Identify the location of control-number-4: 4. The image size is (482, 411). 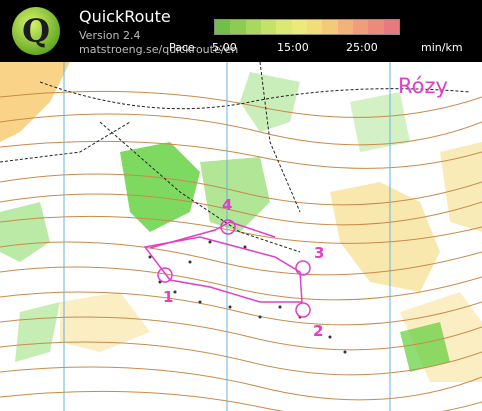
(227, 205).